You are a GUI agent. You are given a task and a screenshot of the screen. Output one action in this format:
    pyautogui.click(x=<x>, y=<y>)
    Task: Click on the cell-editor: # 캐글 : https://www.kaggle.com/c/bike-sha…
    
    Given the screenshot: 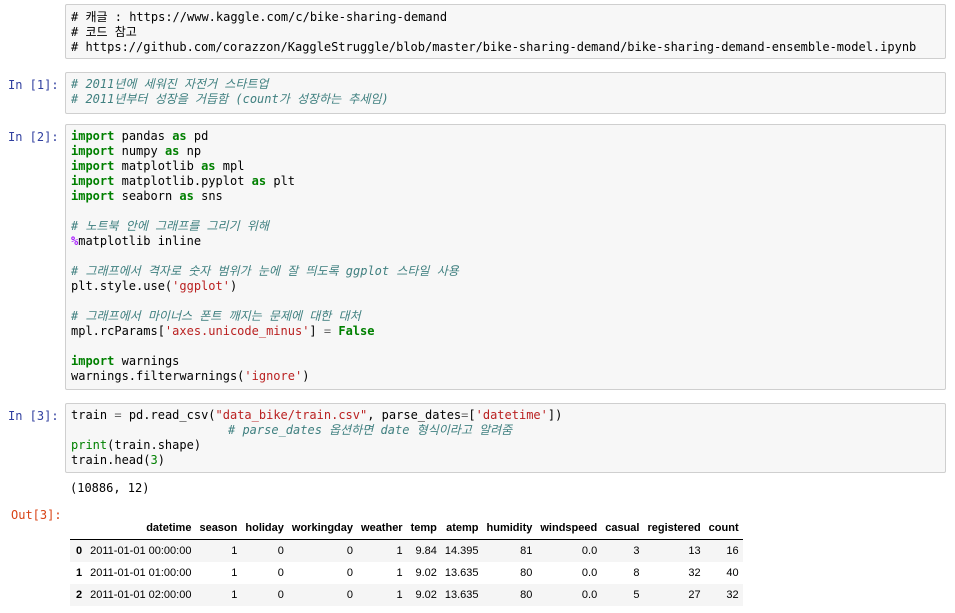 What is the action you would take?
    pyautogui.click(x=505, y=31)
    